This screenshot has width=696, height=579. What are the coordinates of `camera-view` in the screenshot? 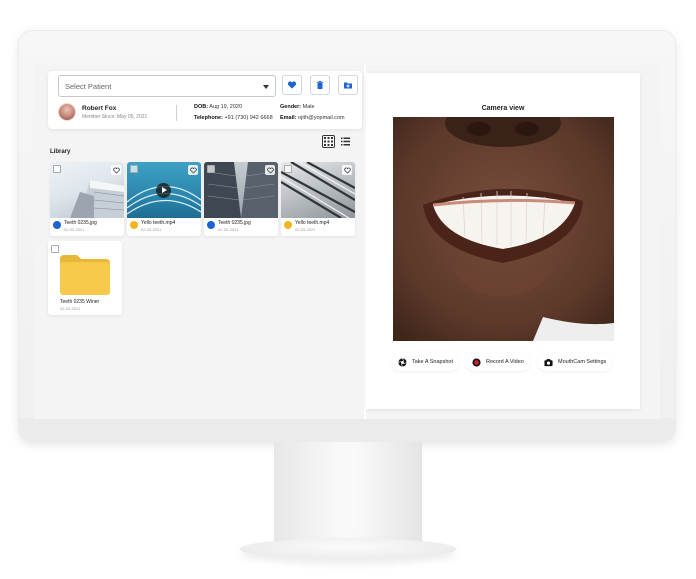 It's located at (503, 229).